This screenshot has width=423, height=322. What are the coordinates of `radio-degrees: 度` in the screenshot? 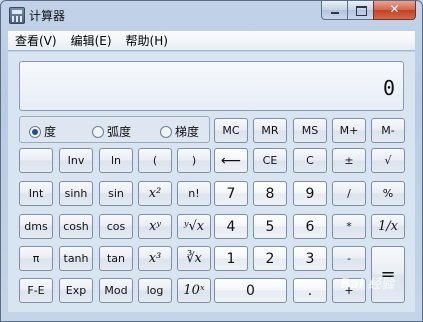 It's located at (42, 131).